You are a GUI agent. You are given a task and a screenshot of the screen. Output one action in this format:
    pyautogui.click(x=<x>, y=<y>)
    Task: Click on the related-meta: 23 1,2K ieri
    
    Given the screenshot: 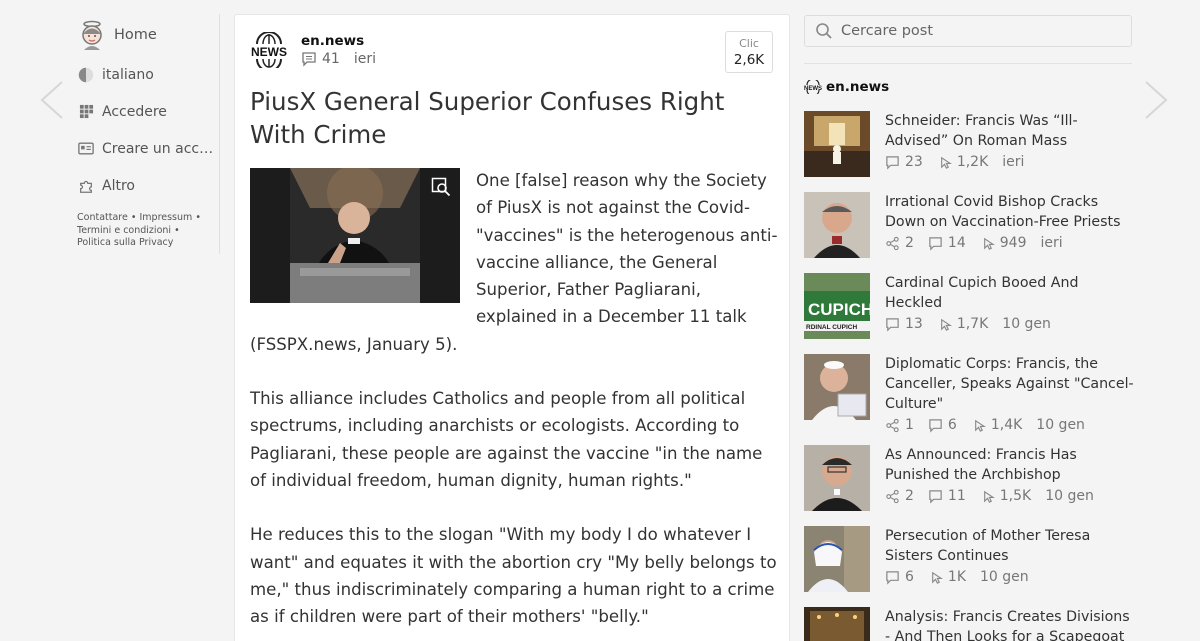 What is the action you would take?
    pyautogui.click(x=1009, y=162)
    